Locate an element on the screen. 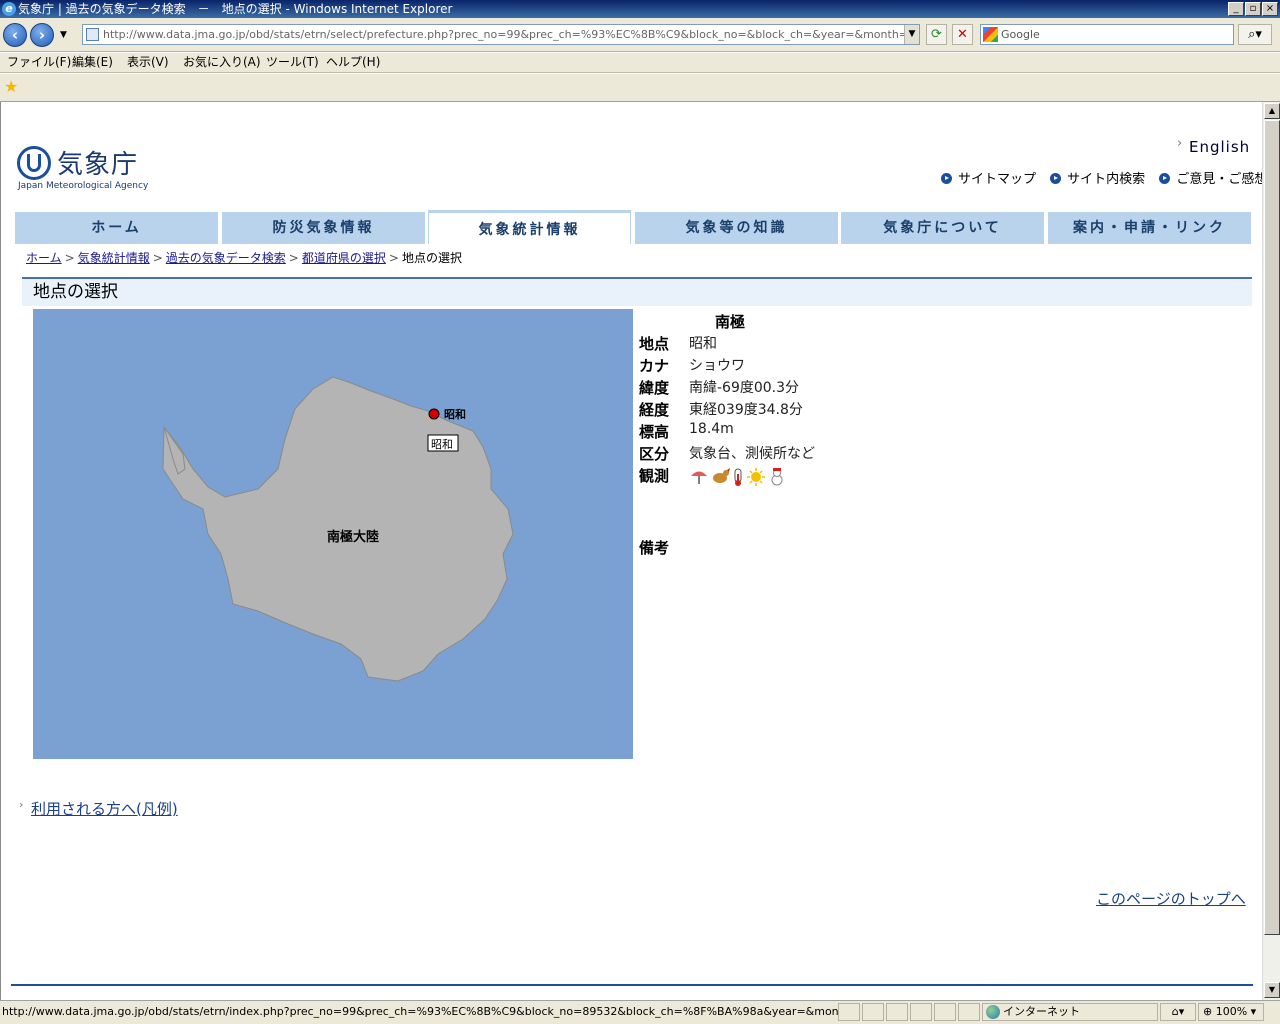 This screenshot has width=1280, height=1024. breadcrumb-prefecture: 都道府県の選択 is located at coordinates (344, 258).